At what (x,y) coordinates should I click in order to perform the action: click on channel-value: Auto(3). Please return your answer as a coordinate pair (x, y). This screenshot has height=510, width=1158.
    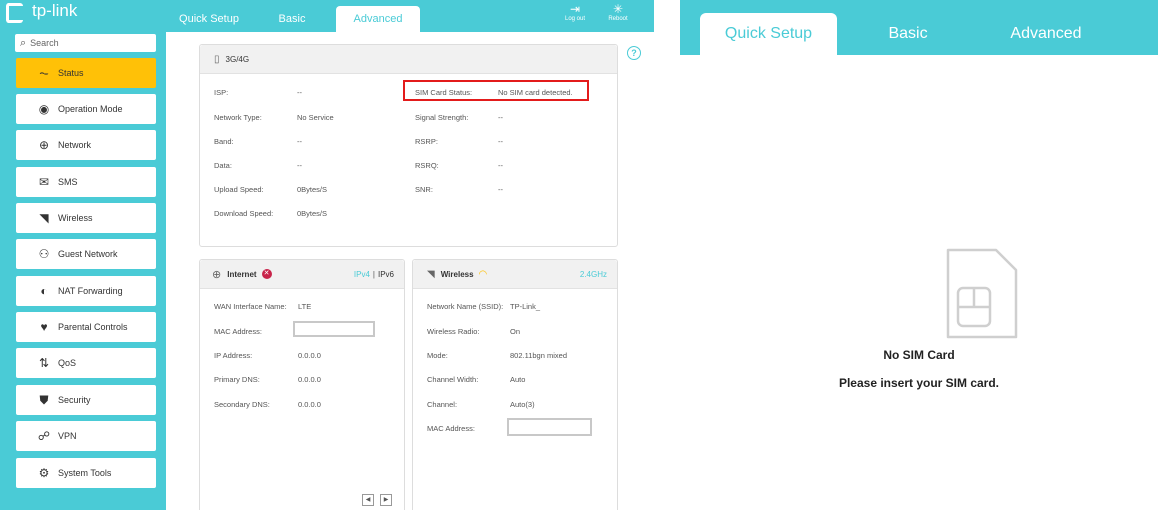
    Looking at the image, I should click on (522, 404).